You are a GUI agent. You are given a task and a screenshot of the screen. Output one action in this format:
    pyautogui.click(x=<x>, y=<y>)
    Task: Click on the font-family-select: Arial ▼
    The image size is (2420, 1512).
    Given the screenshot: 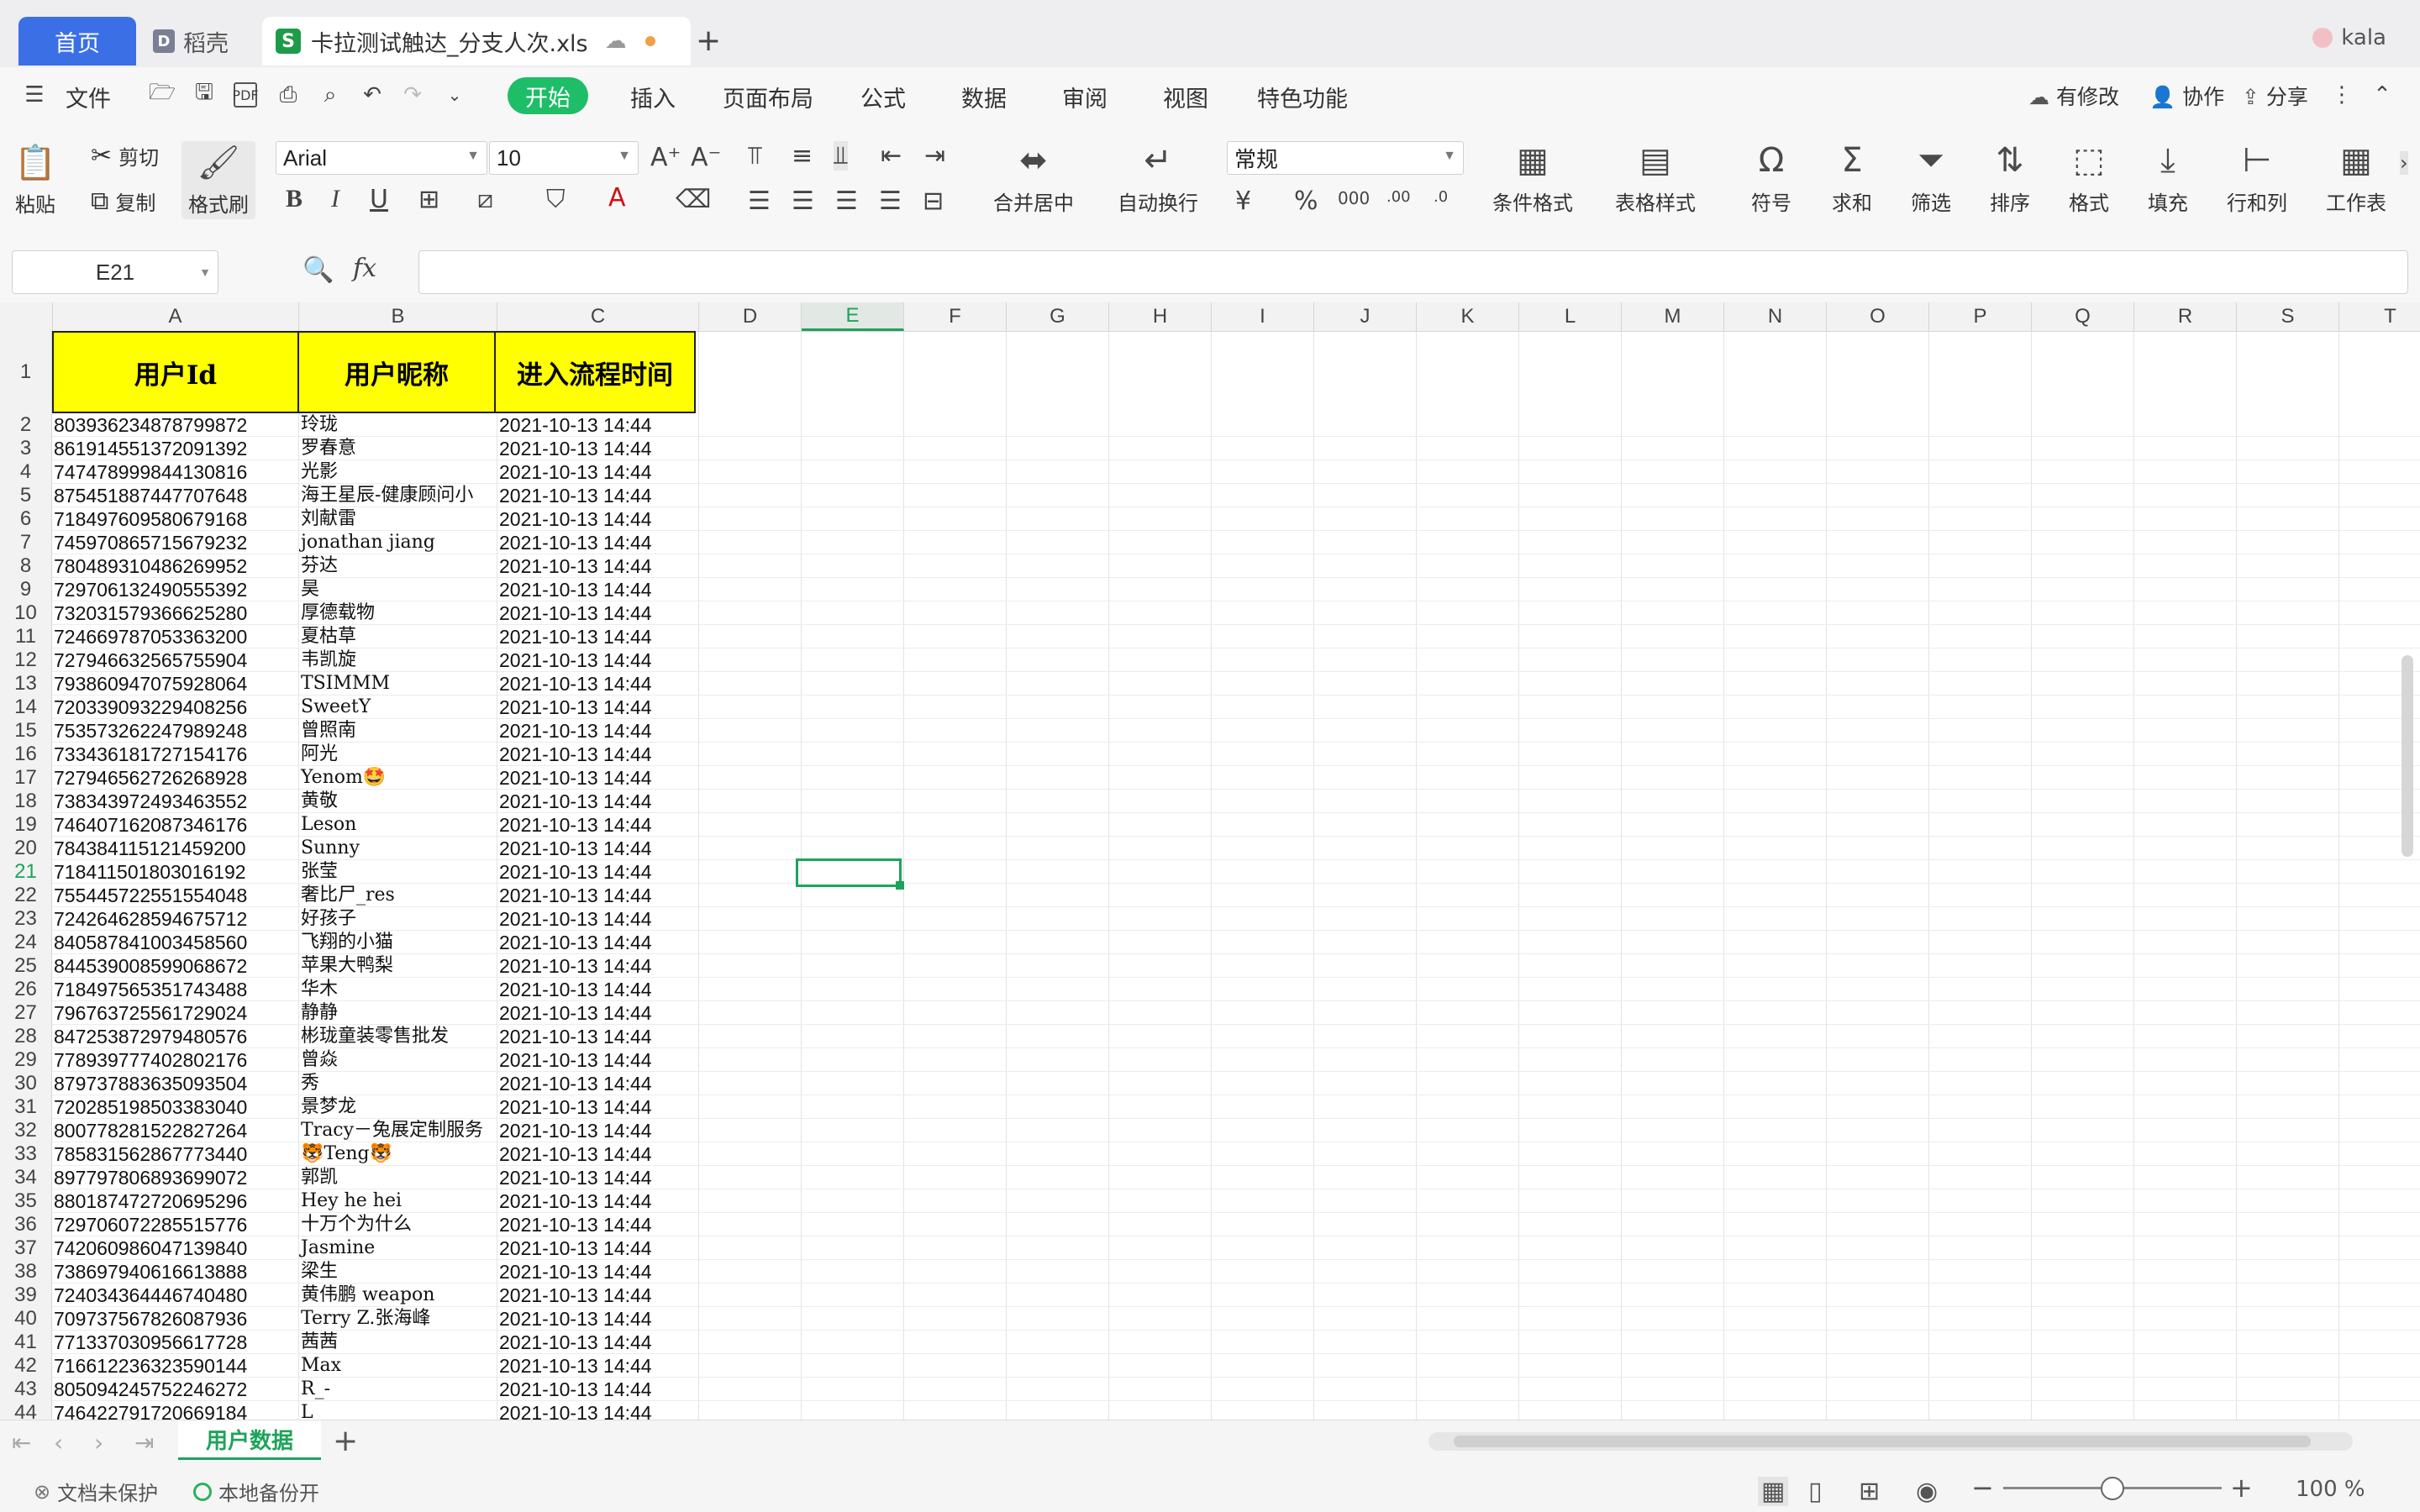 What is the action you would take?
    pyautogui.click(x=382, y=158)
    